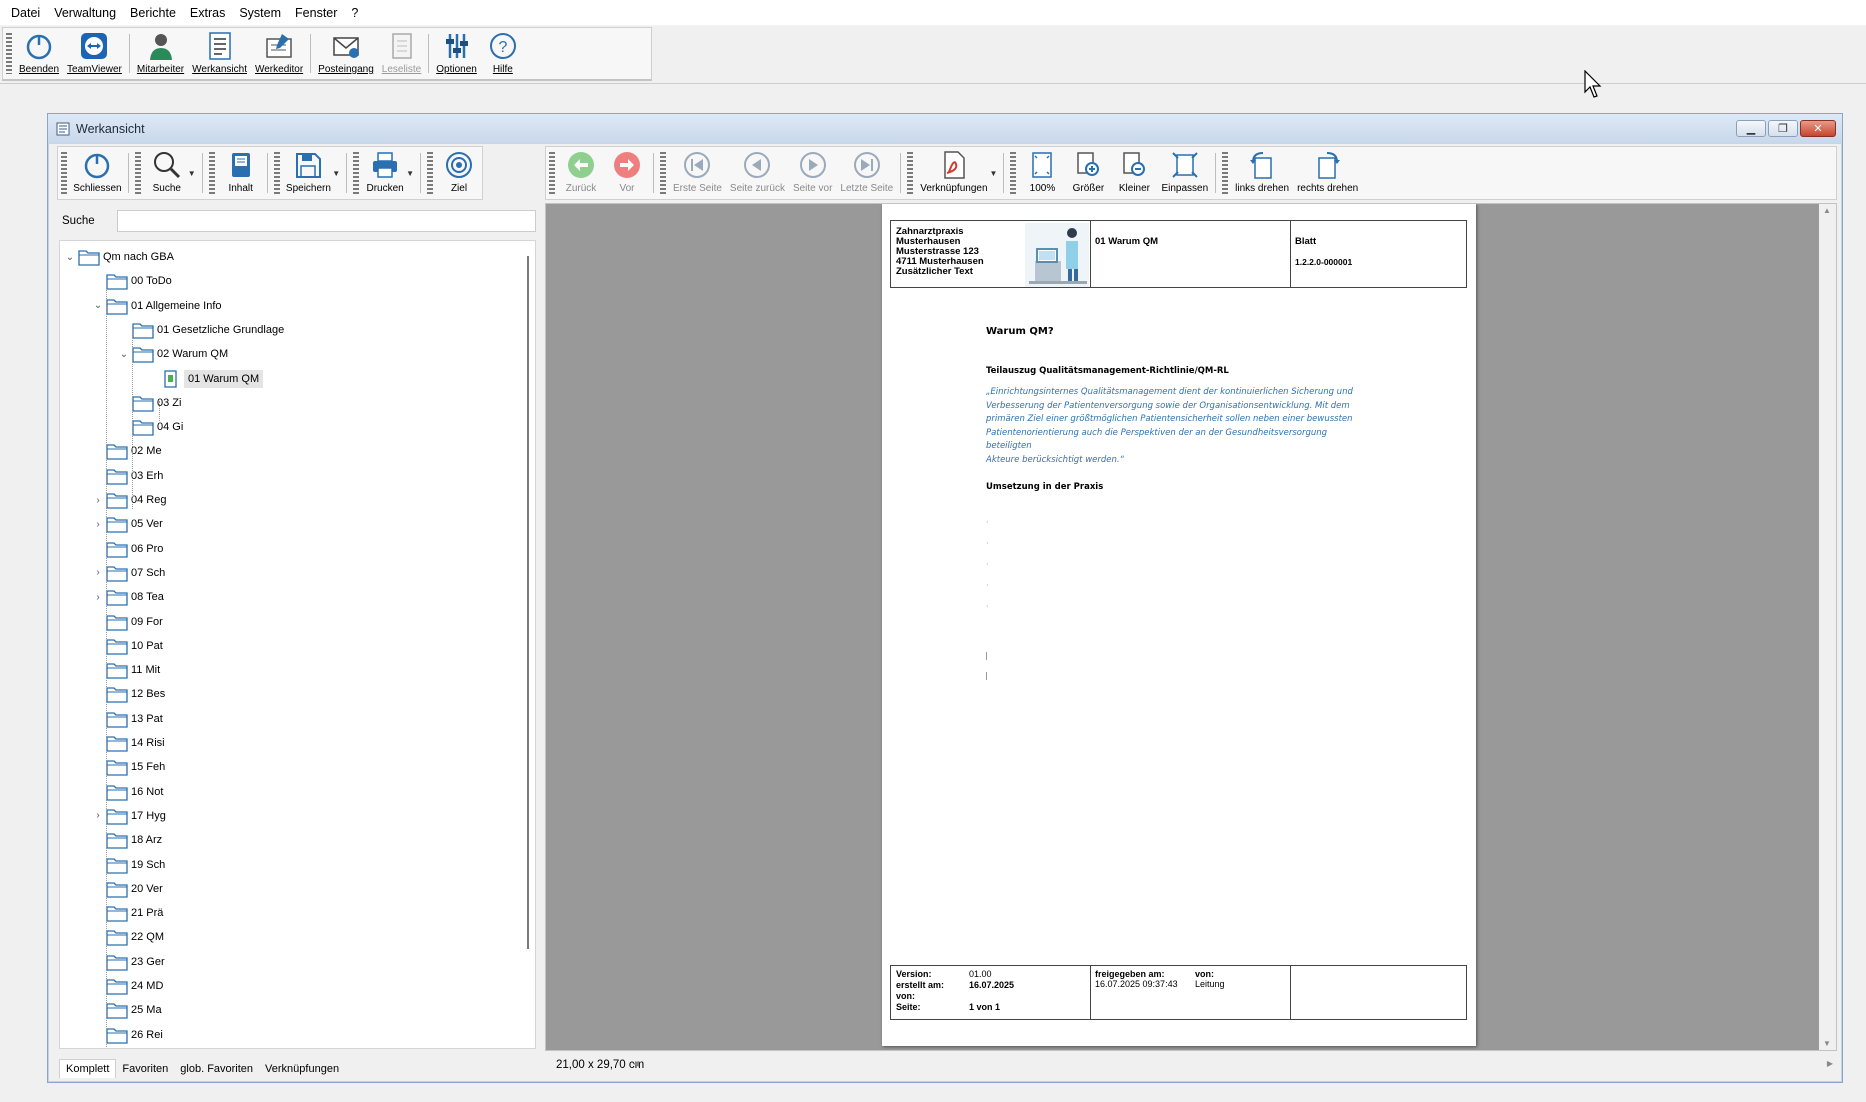 Image resolution: width=1866 pixels, height=1102 pixels. I want to click on tree-folder-item: 02 Me, so click(127, 451).